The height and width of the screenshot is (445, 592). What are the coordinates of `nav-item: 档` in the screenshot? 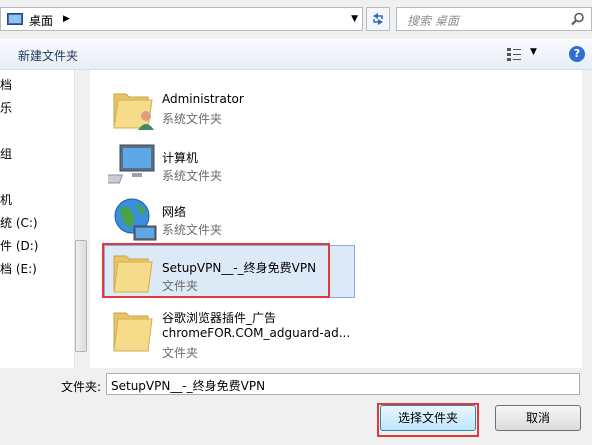 It's located at (6, 84).